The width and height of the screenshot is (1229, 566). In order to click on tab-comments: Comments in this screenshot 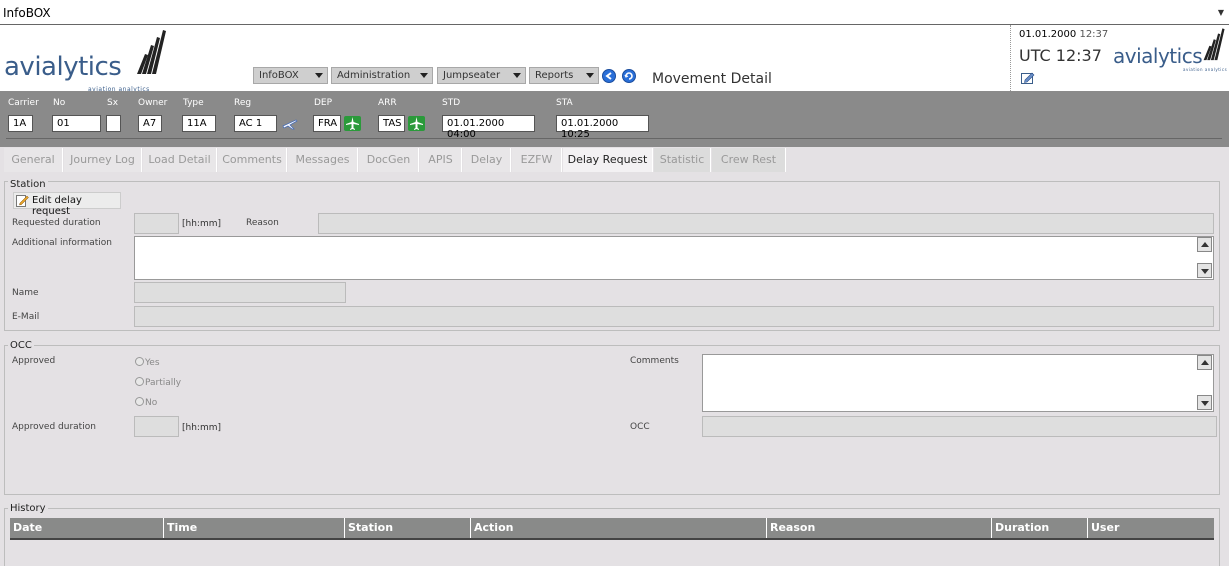, I will do `click(252, 160)`.